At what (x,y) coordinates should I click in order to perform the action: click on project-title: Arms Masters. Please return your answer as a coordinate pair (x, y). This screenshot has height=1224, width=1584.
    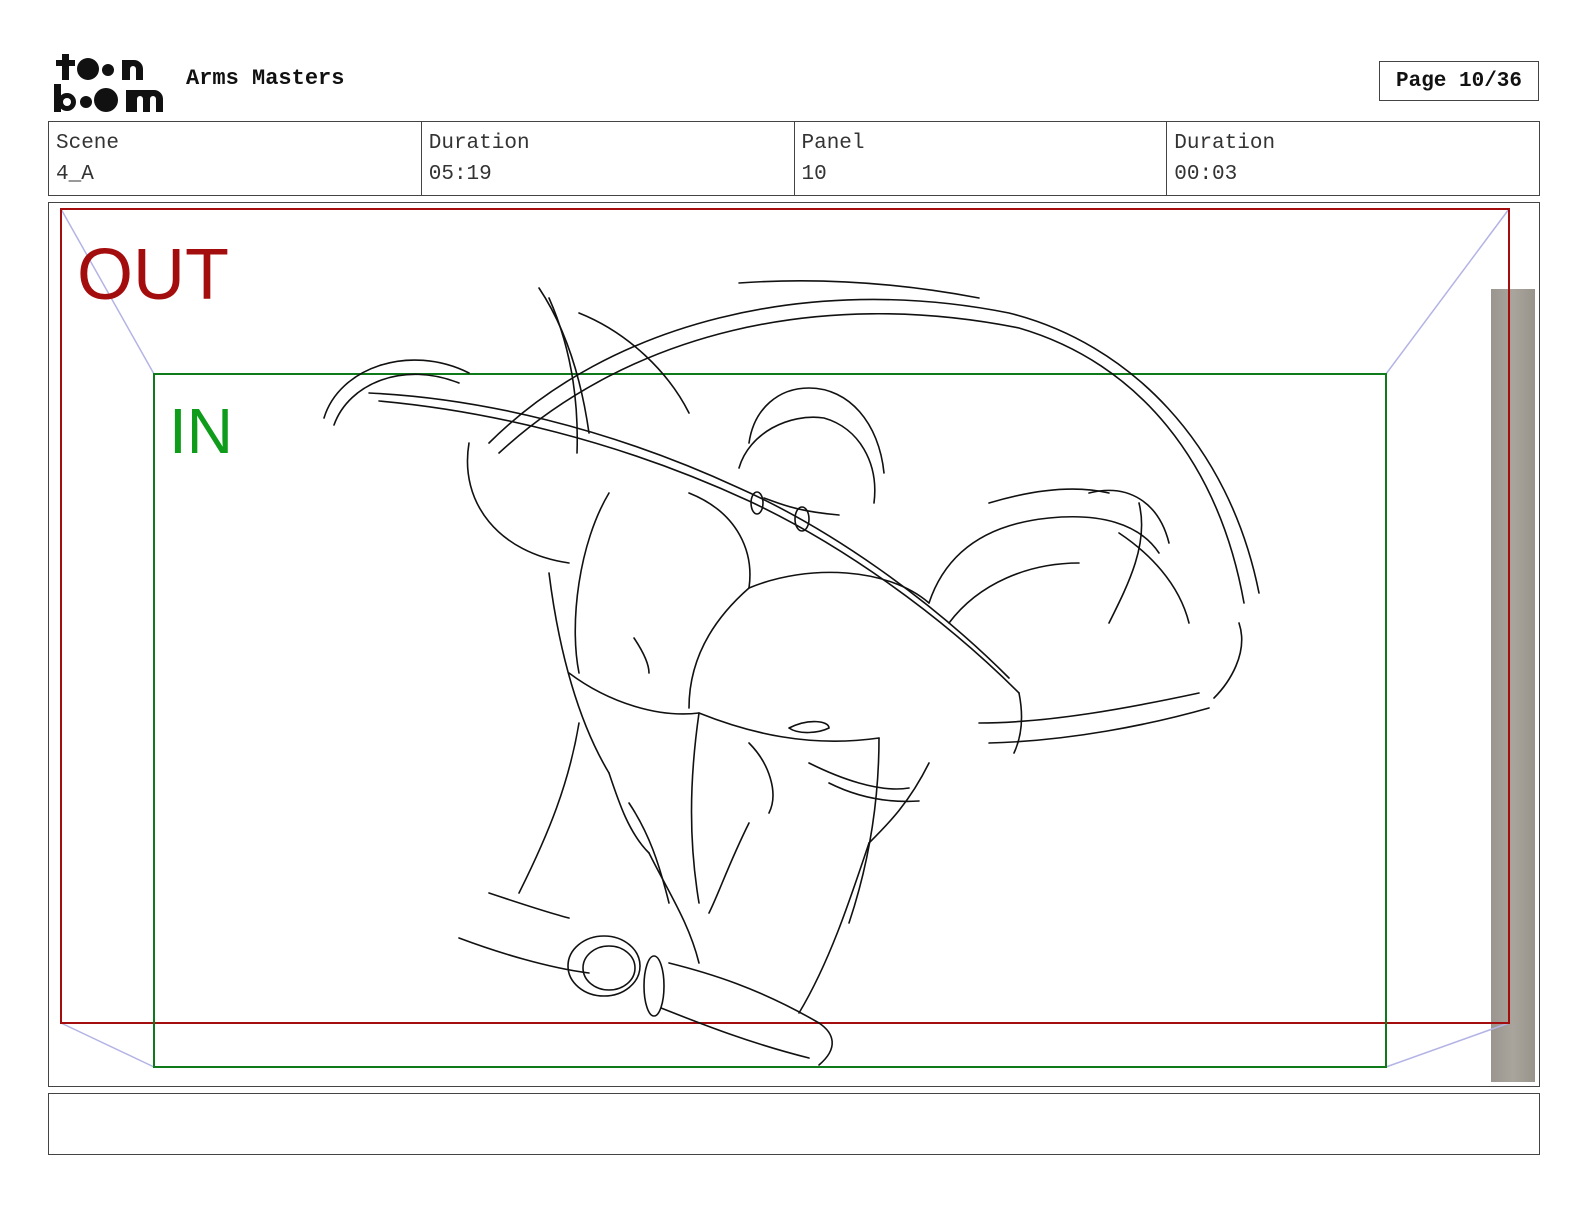
    Looking at the image, I should click on (265, 78).